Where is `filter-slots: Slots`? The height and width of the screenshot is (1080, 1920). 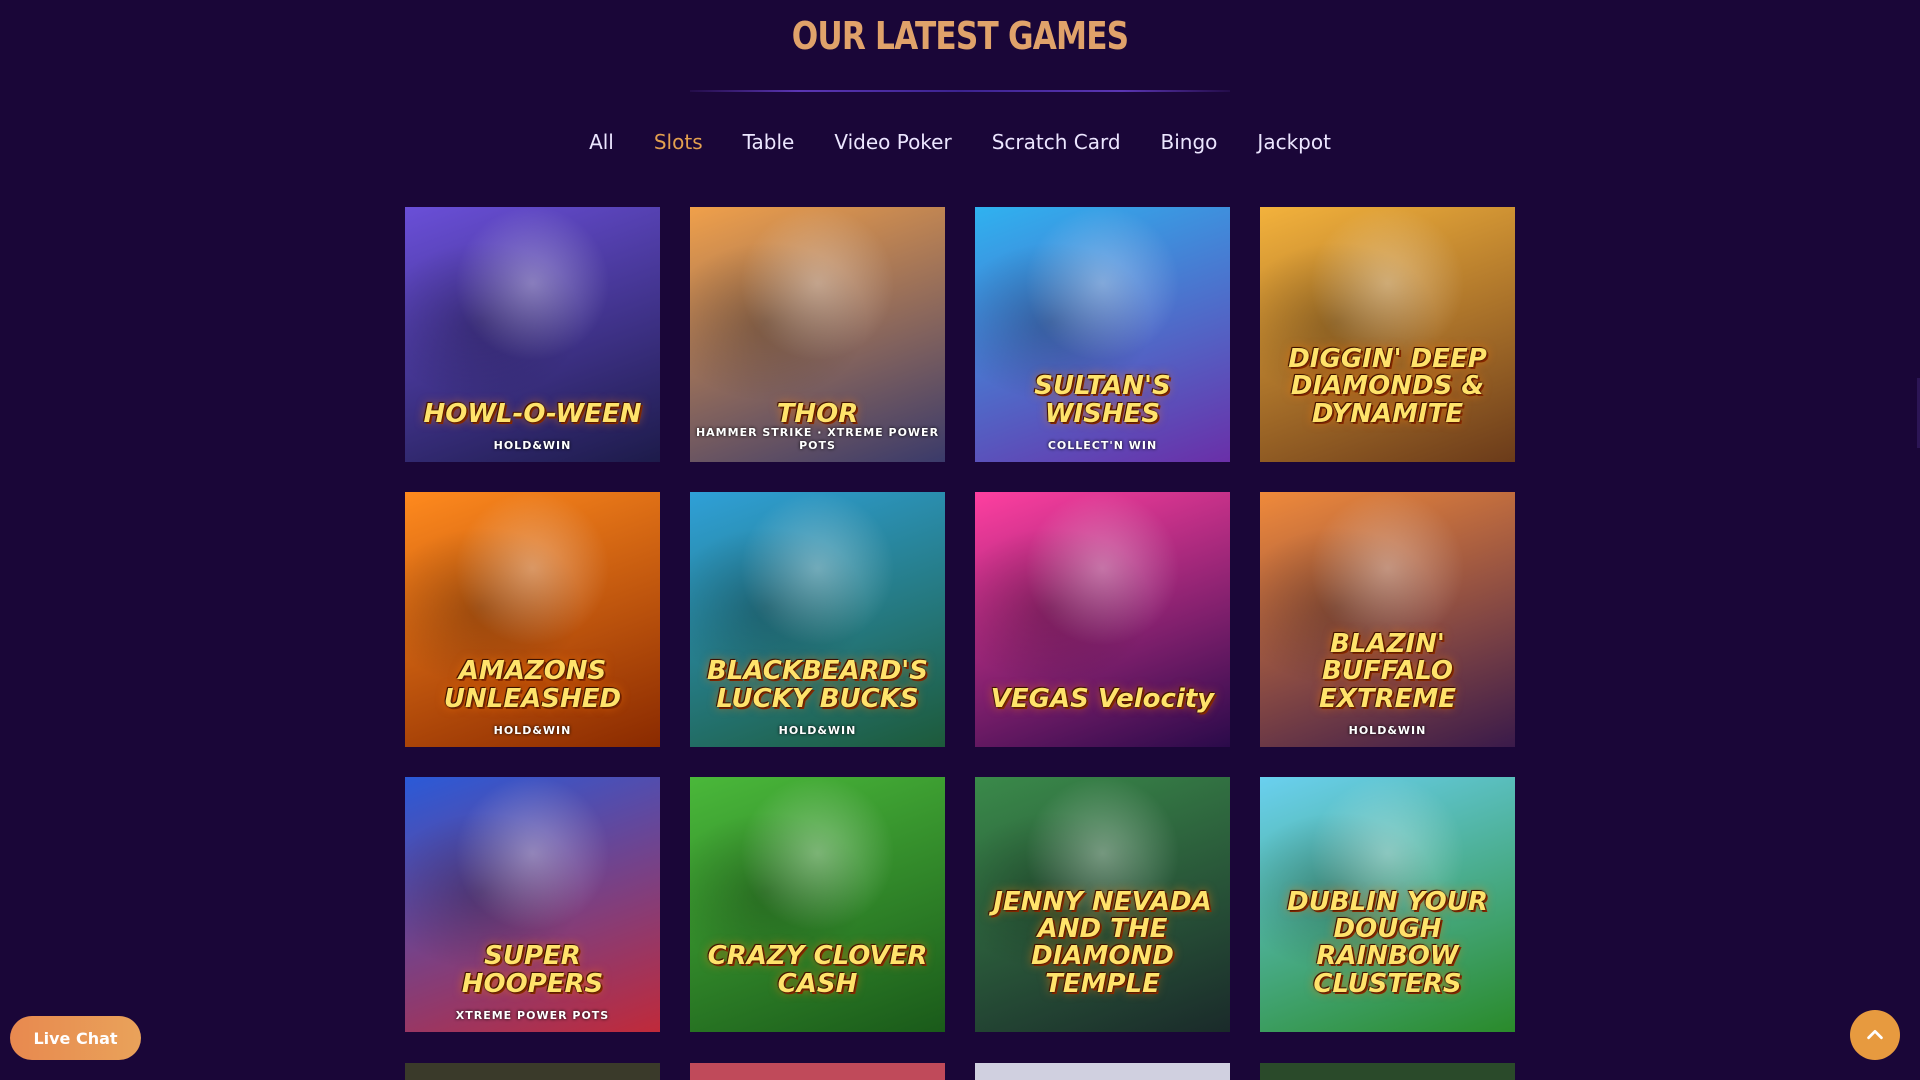 filter-slots: Slots is located at coordinates (678, 142).